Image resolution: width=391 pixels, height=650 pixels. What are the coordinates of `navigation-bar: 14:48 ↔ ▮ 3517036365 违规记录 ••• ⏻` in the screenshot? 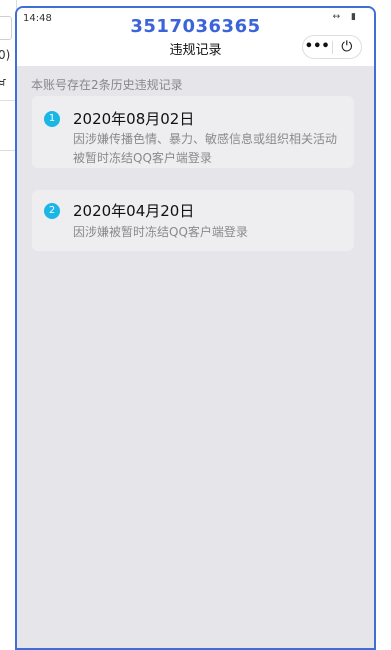 It's located at (195, 37).